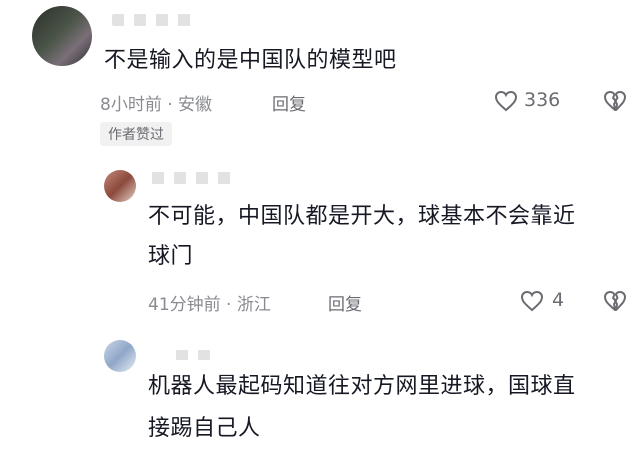  What do you see at coordinates (156, 105) in the screenshot?
I see `comment-meta: 8小时前 · 安徽` at bounding box center [156, 105].